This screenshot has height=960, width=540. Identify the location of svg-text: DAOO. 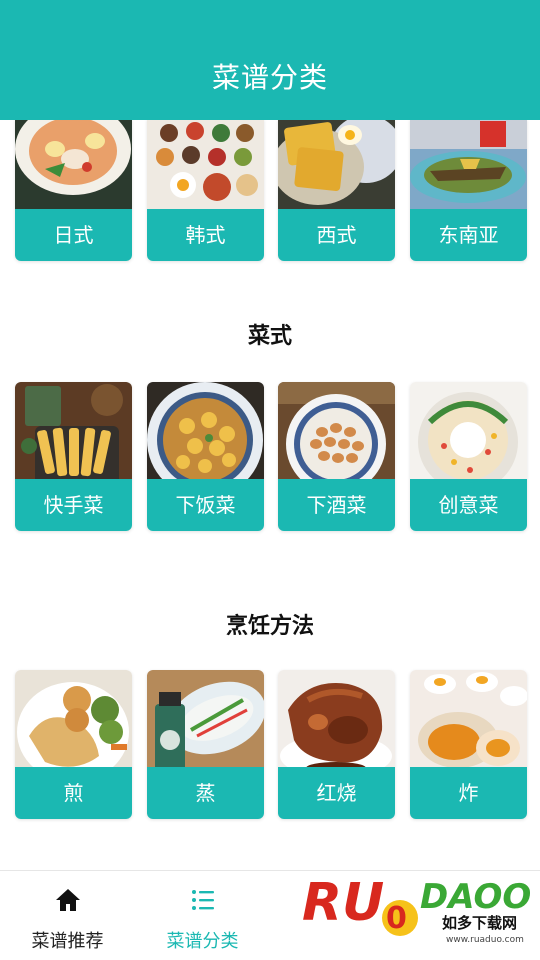
(475, 897).